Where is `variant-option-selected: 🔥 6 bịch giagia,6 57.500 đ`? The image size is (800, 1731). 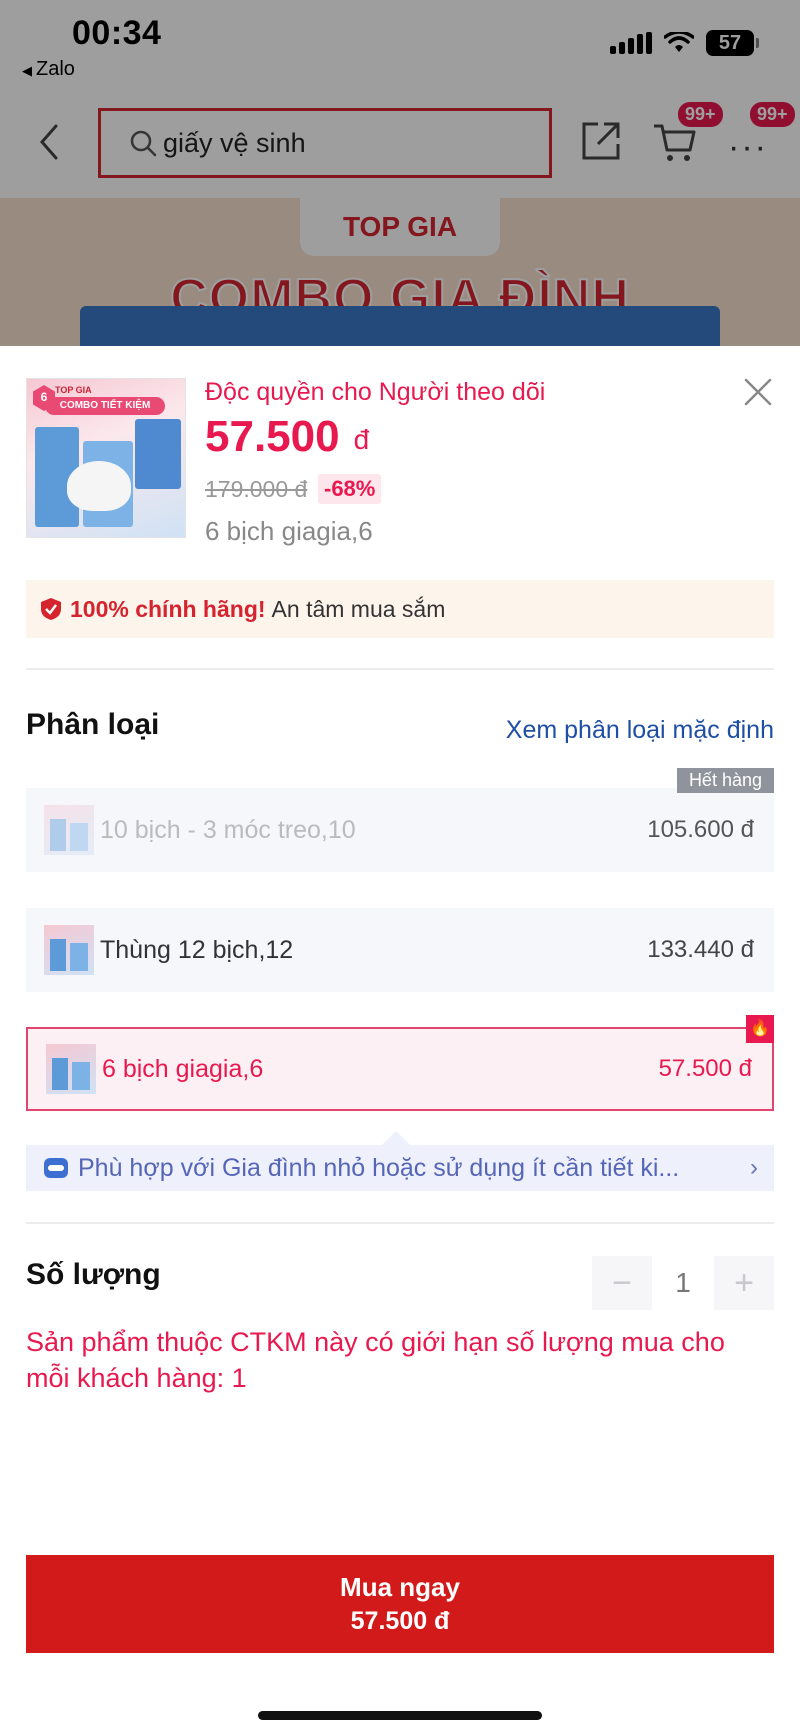 variant-option-selected: 🔥 6 bịch giagia,6 57.500 đ is located at coordinates (400, 1063).